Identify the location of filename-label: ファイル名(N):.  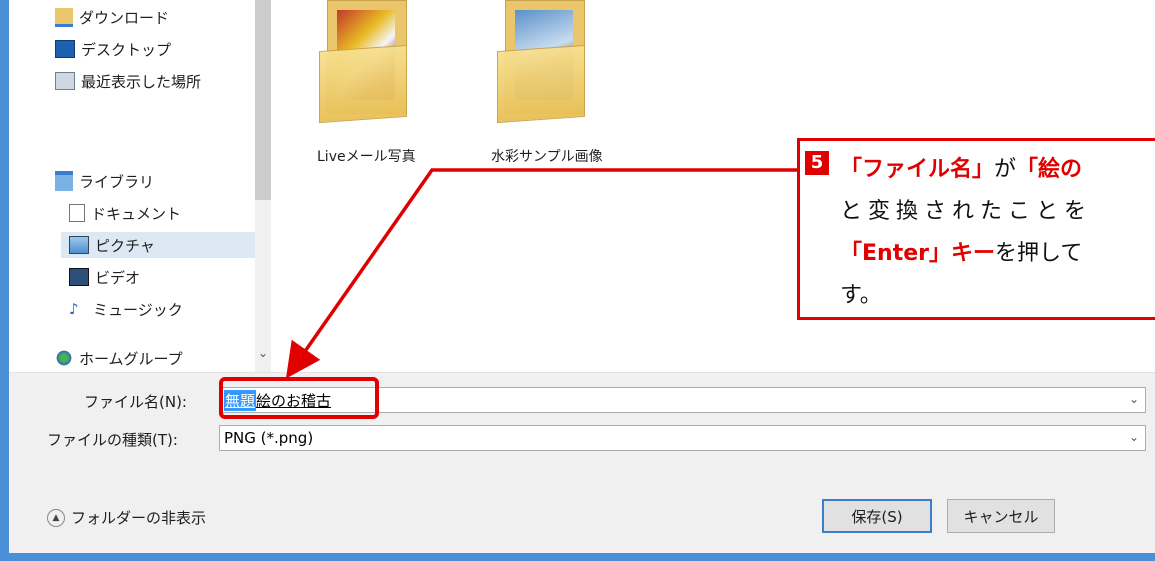
(135, 402).